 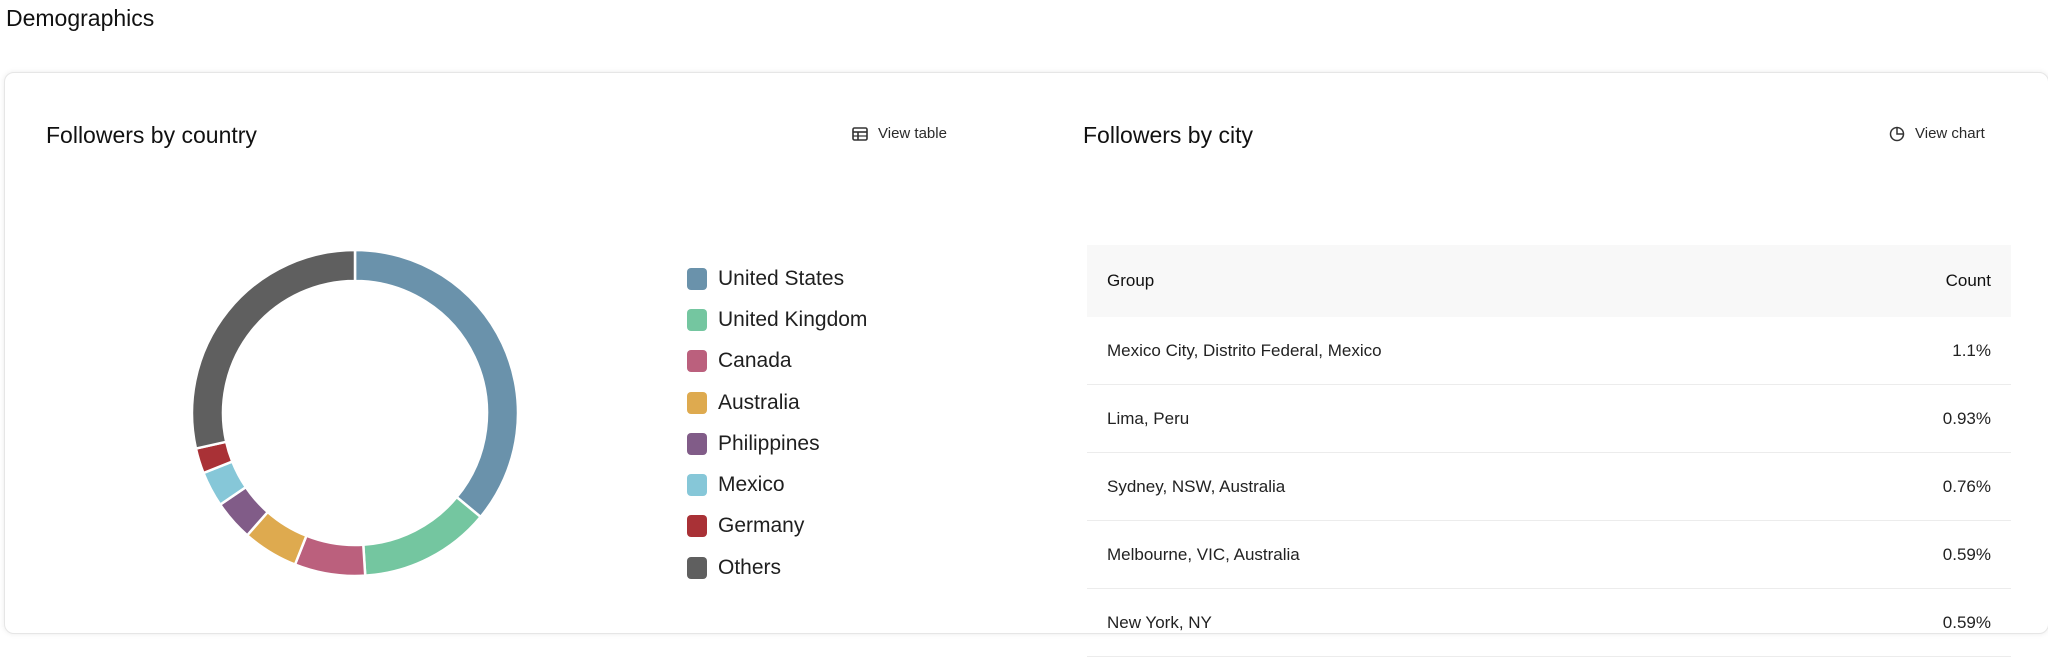 I want to click on table-row: Melbourne, VIC, Australia 0.59%, so click(x=1549, y=555).